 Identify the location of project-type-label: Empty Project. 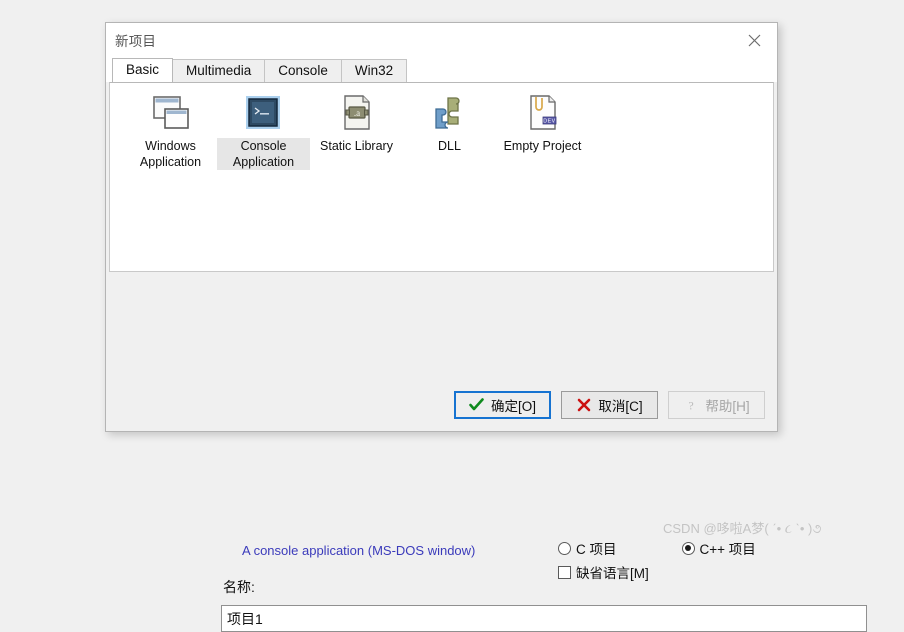
(542, 146).